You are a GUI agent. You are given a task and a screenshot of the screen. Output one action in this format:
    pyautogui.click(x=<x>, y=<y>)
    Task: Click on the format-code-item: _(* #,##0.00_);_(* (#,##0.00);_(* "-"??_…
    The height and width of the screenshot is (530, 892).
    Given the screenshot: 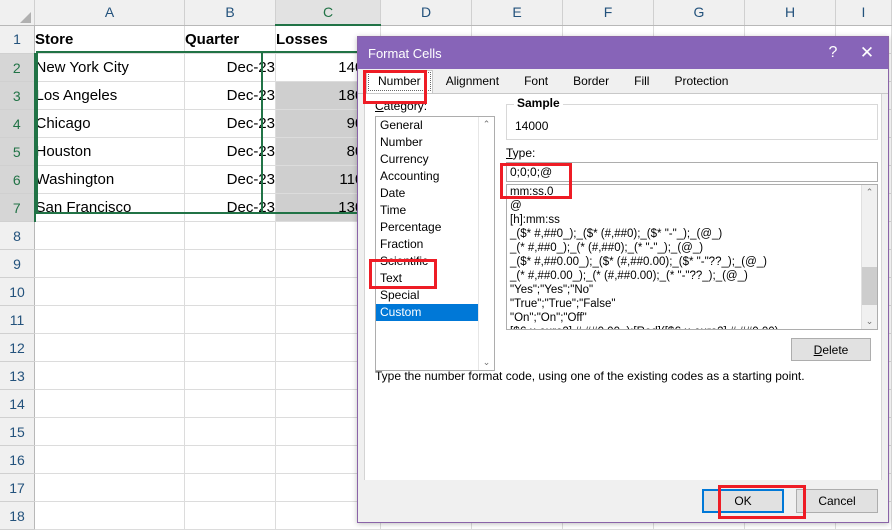 What is the action you would take?
    pyautogui.click(x=692, y=276)
    